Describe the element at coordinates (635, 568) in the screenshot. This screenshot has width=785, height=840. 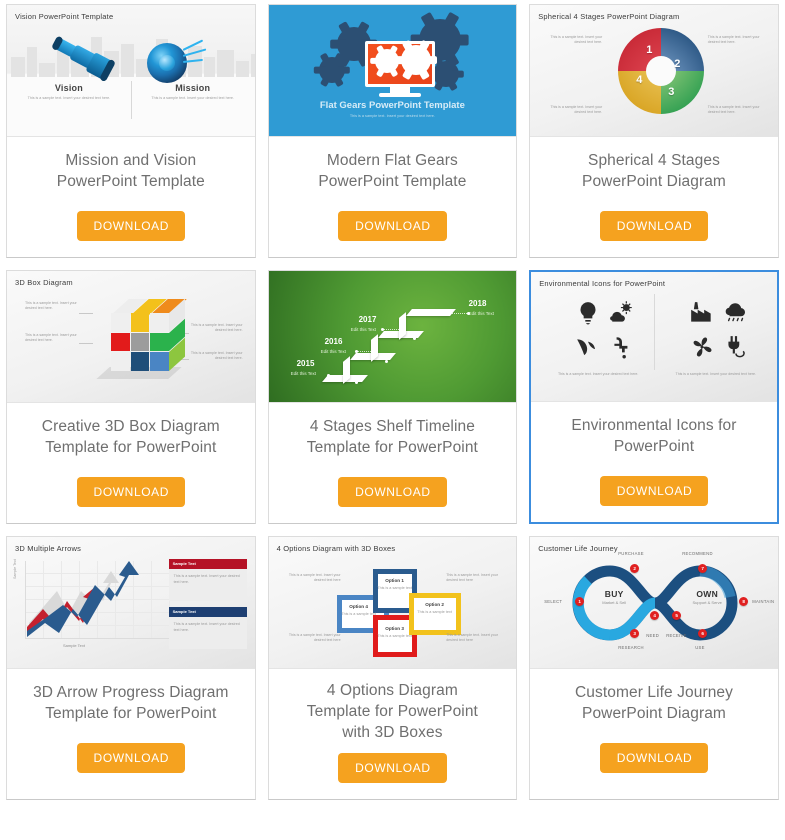
I see `journey-node: 2` at that location.